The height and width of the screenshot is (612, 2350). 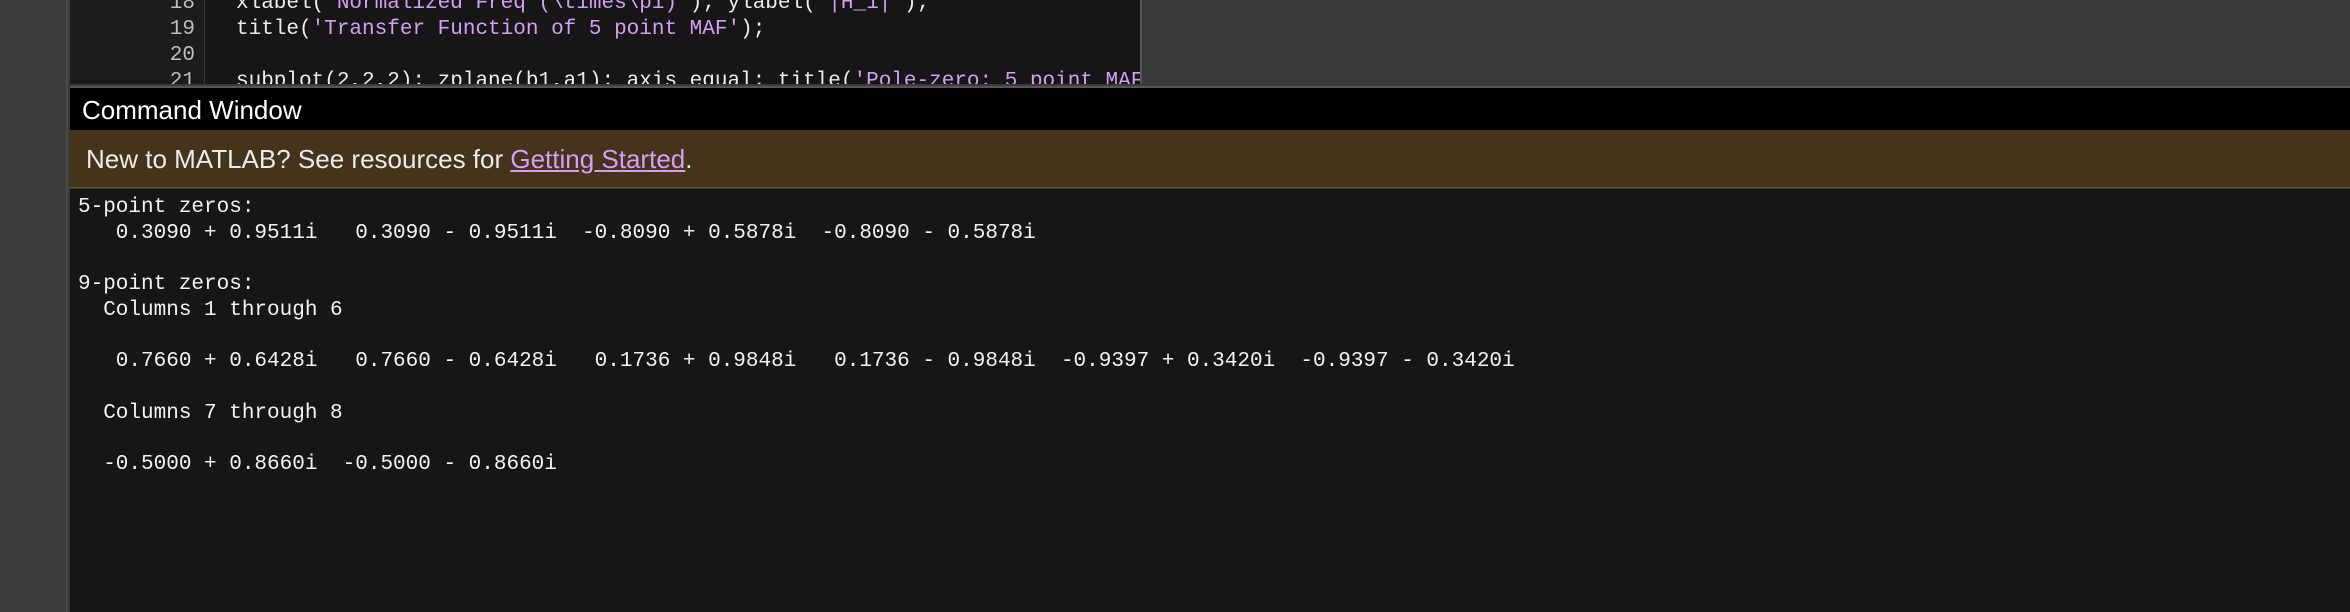 I want to click on line-number: 18, so click(x=182, y=7).